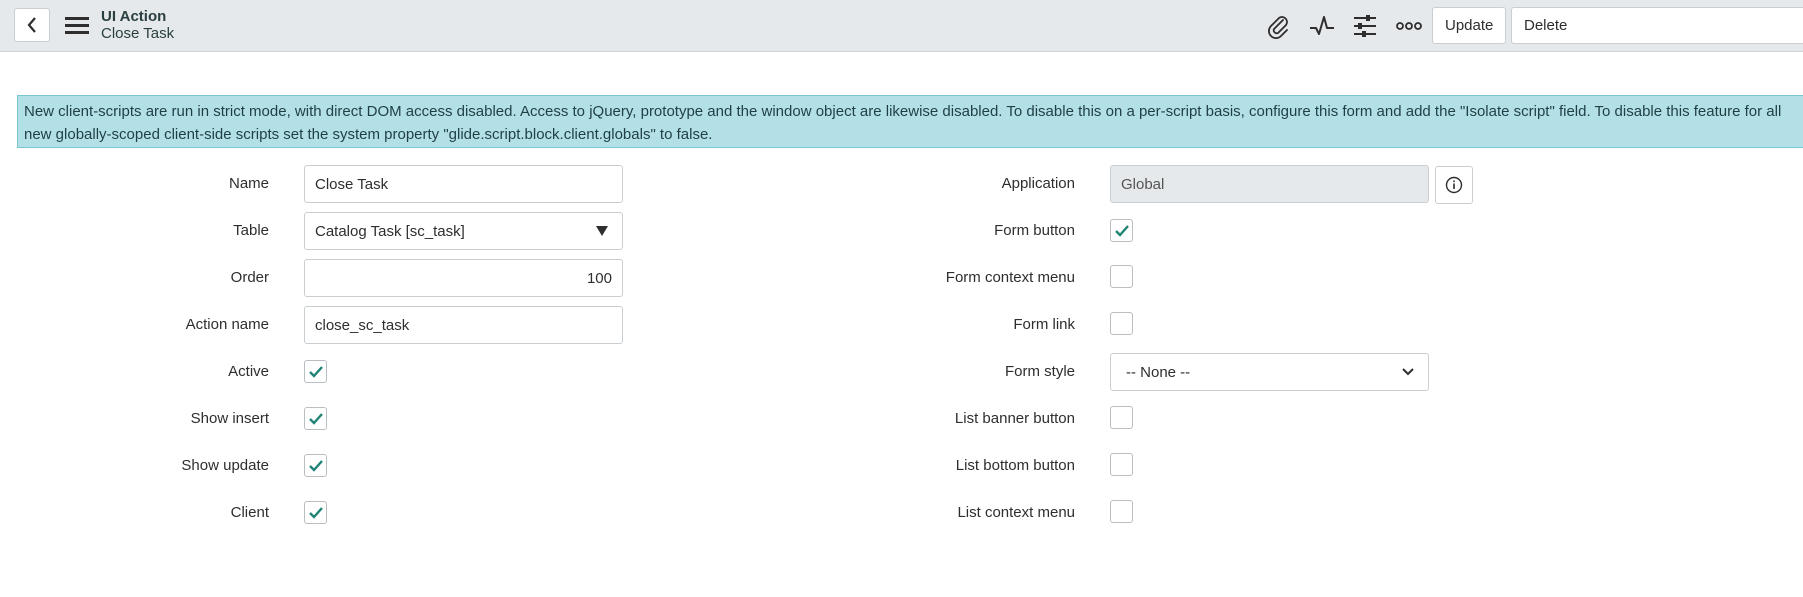  What do you see at coordinates (1016, 512) in the screenshot?
I see `list-context-menu-label: List context menu` at bounding box center [1016, 512].